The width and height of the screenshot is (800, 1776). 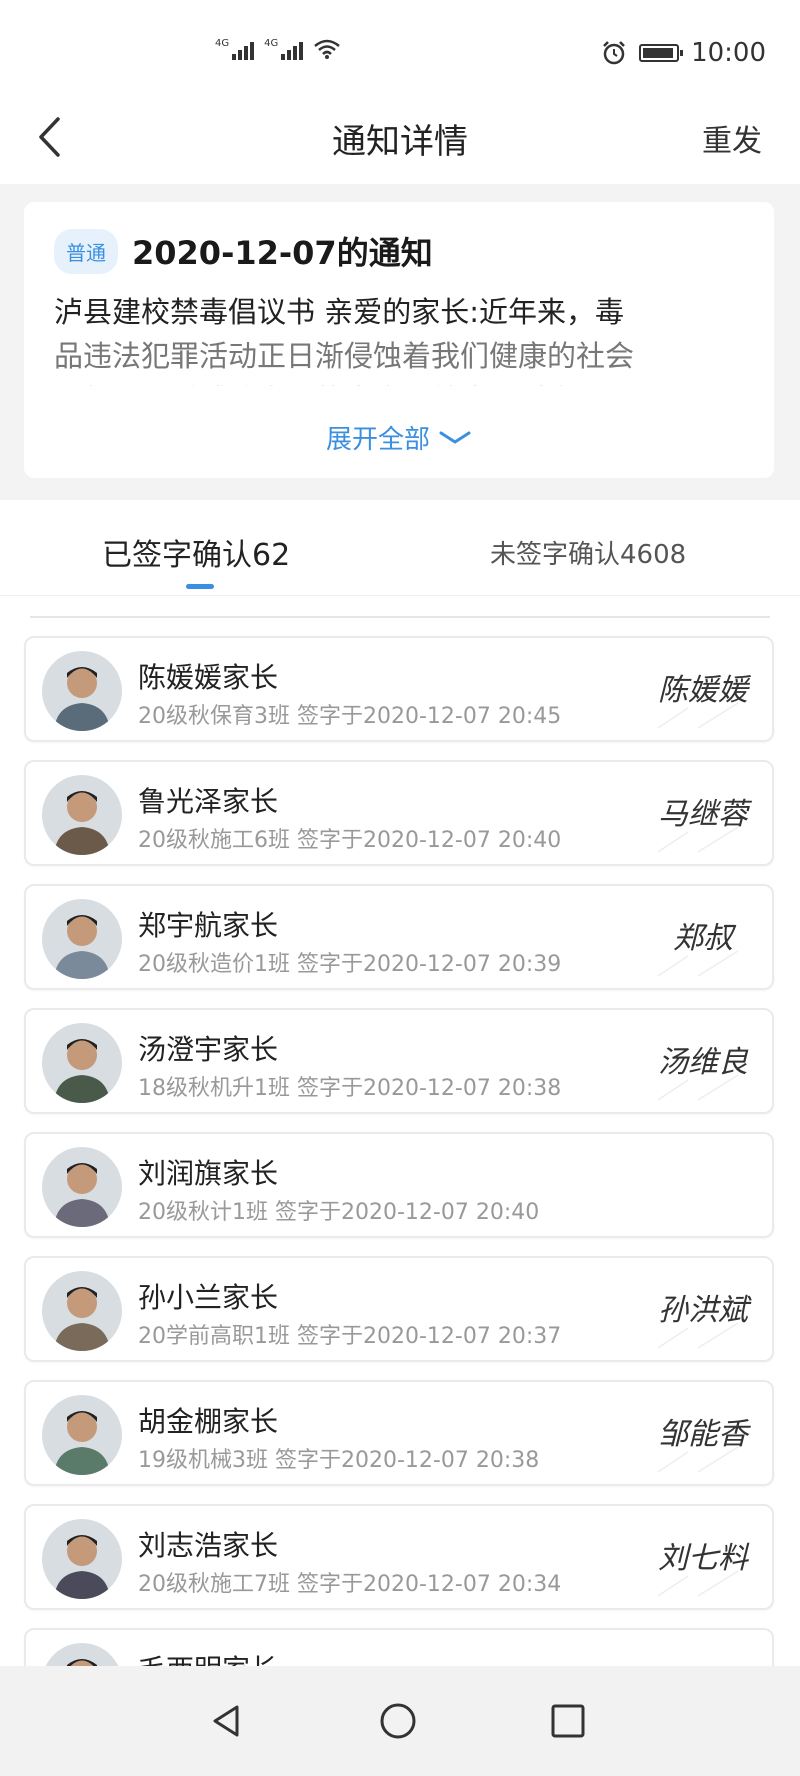 What do you see at coordinates (400, 141) in the screenshot?
I see `page-title: 通知详情` at bounding box center [400, 141].